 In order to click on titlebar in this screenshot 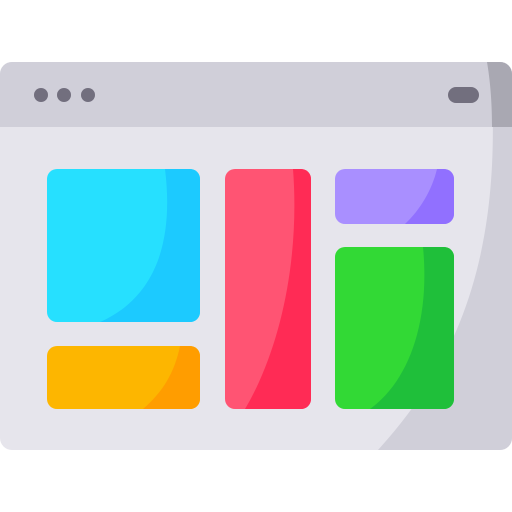, I will do `click(256, 94)`.